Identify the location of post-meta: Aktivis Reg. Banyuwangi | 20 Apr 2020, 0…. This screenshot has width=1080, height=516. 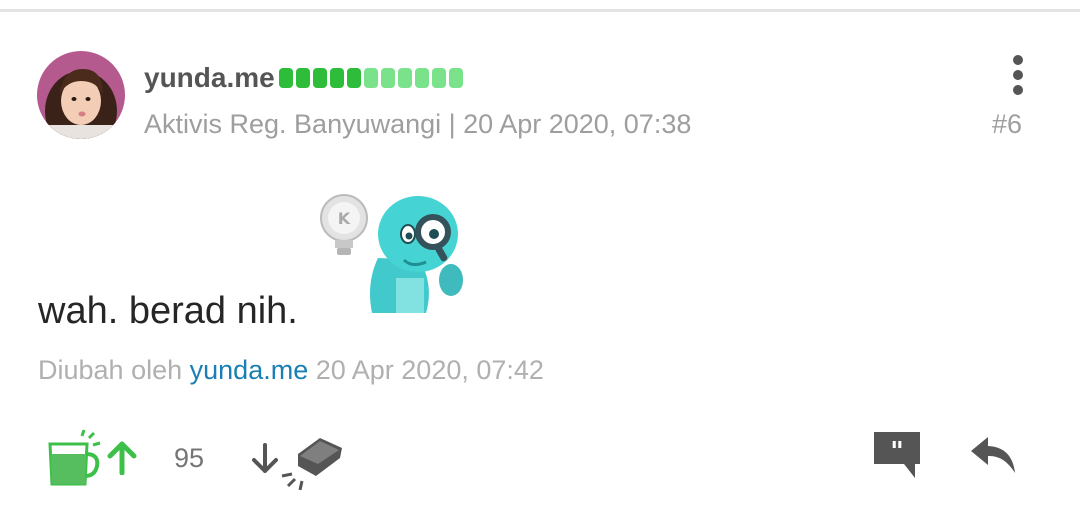
(418, 124).